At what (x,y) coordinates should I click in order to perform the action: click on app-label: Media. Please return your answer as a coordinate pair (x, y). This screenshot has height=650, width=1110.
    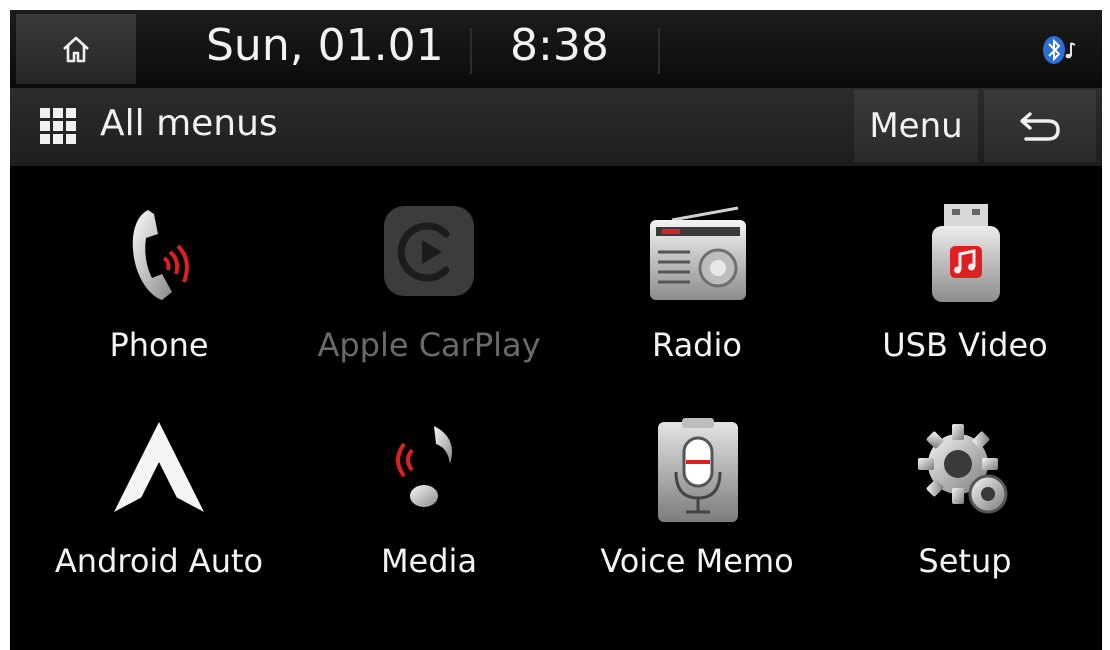
    Looking at the image, I should click on (429, 561).